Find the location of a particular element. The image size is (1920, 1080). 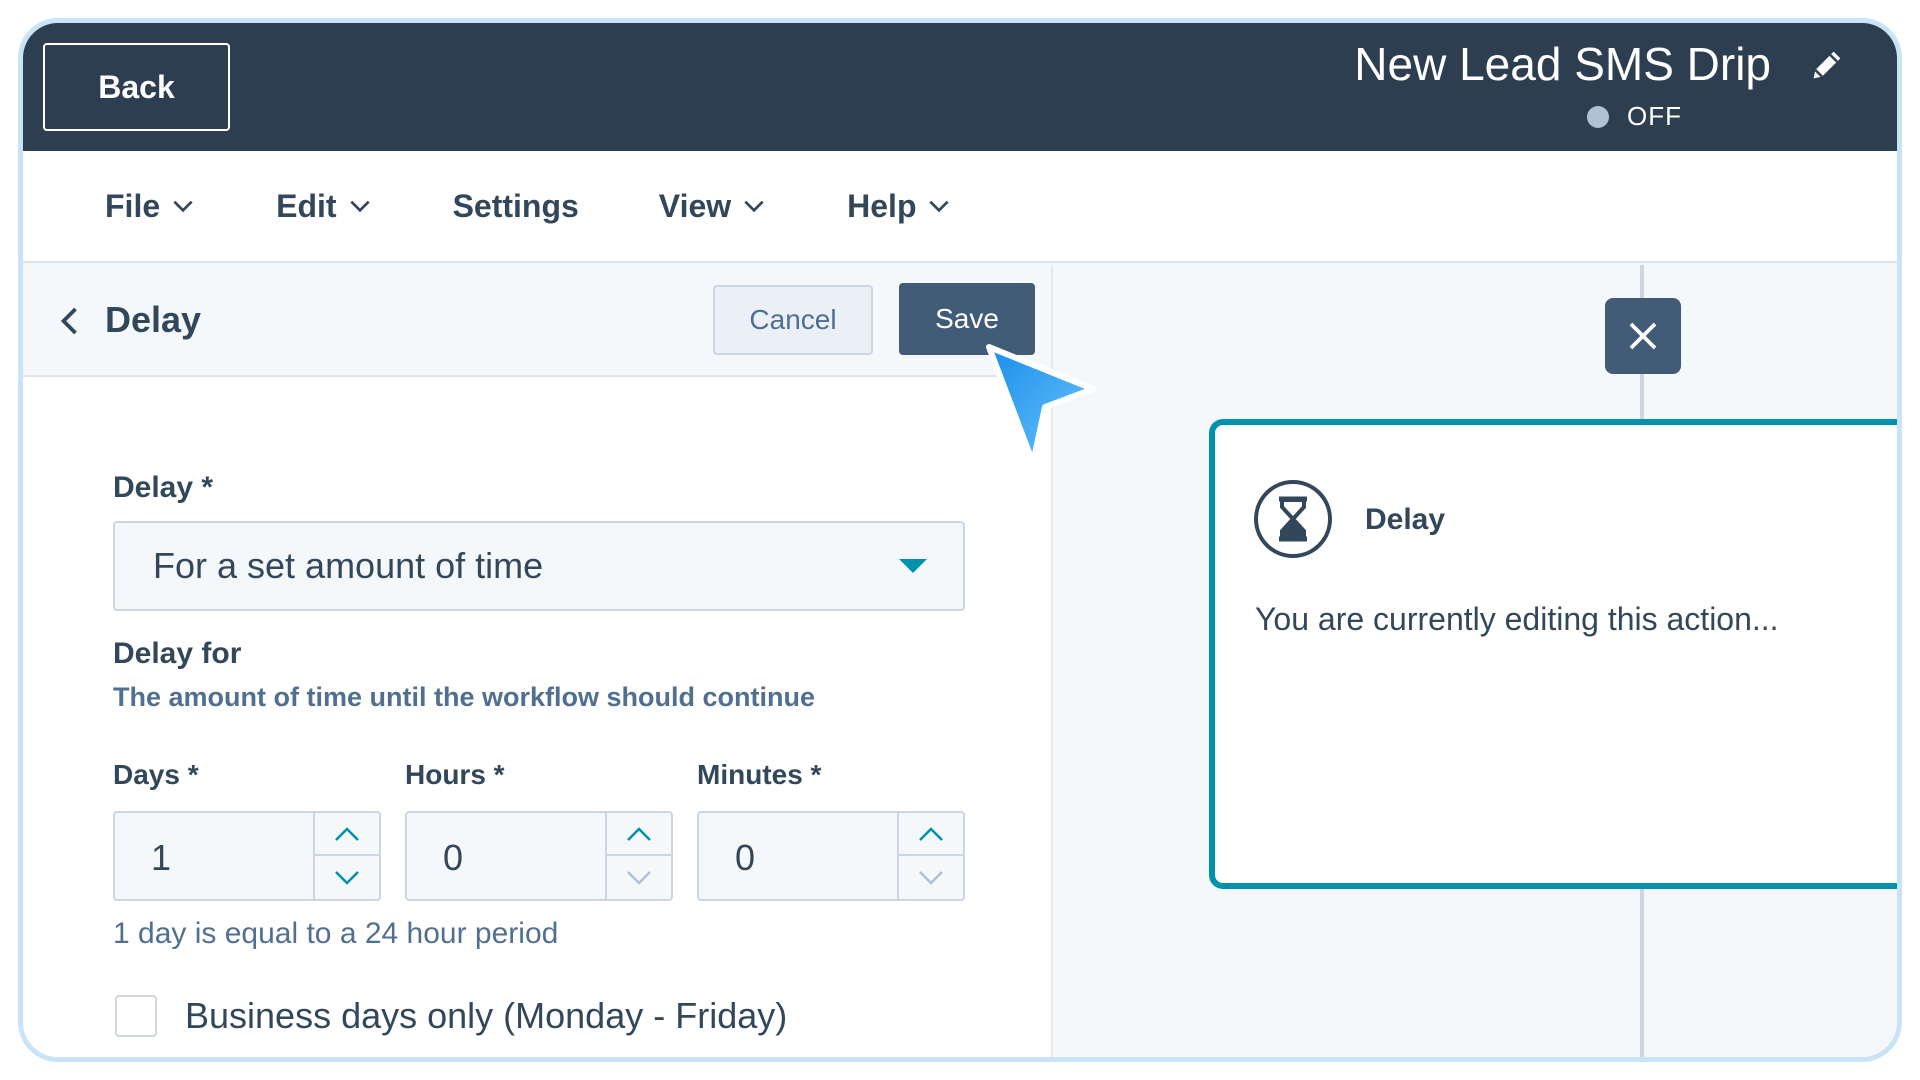

workflow-status: OFF is located at coordinates (1634, 116).